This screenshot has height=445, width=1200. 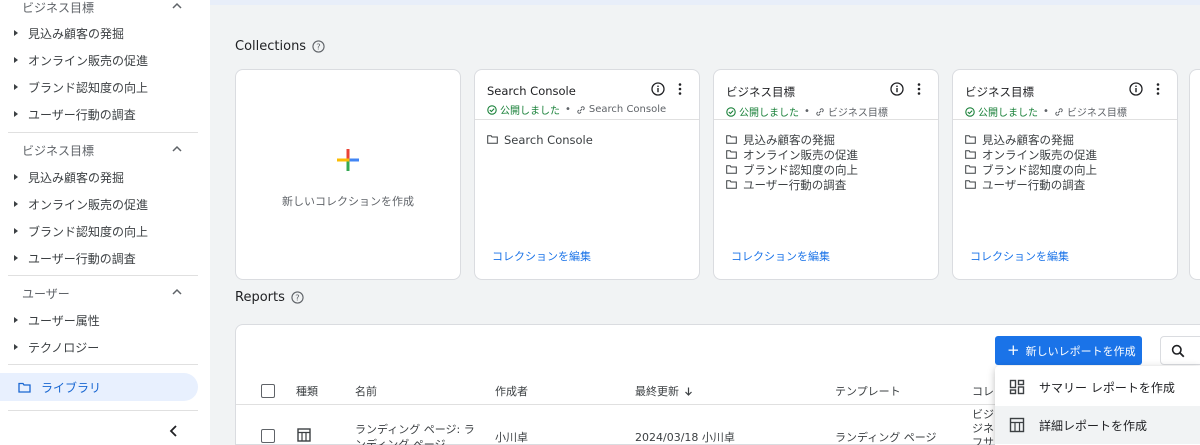 I want to click on sidebar-item-label: ブランド認知度の向上, so click(x=88, y=87).